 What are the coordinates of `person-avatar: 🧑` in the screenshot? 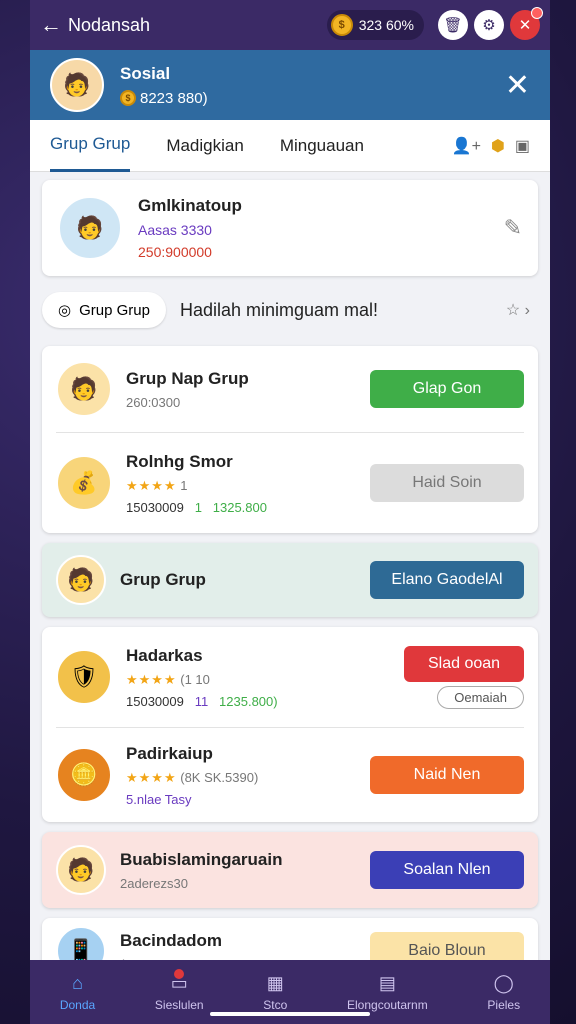 It's located at (81, 870).